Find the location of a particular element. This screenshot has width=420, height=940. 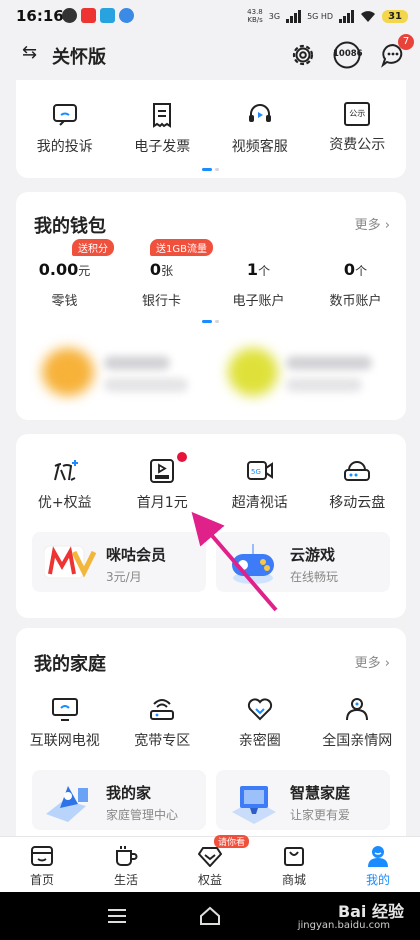

family-label: 全国亲情网 is located at coordinates (357, 741).